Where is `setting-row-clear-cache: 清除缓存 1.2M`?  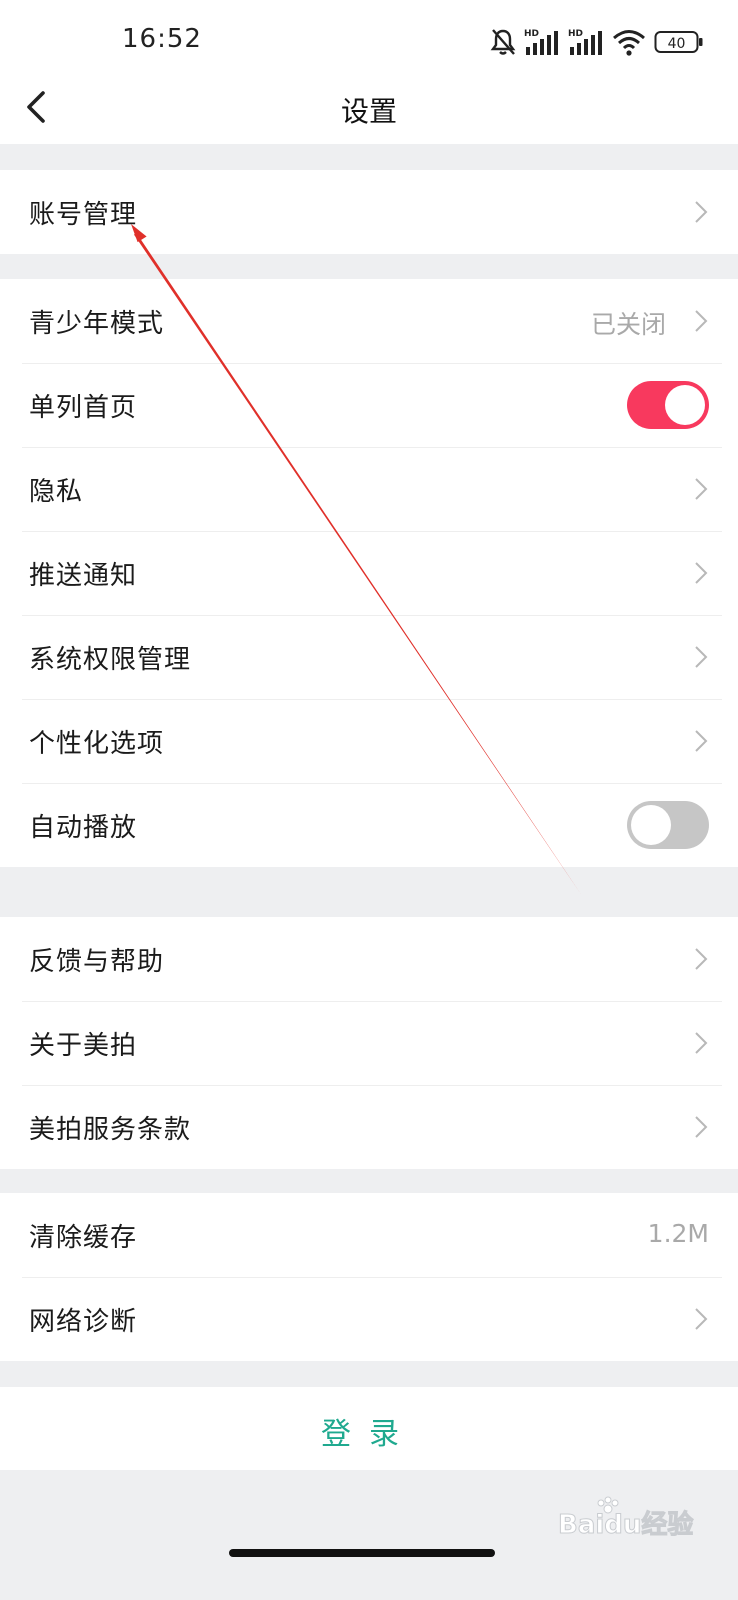
setting-row-clear-cache: 清除缓存 1.2M is located at coordinates (369, 1235).